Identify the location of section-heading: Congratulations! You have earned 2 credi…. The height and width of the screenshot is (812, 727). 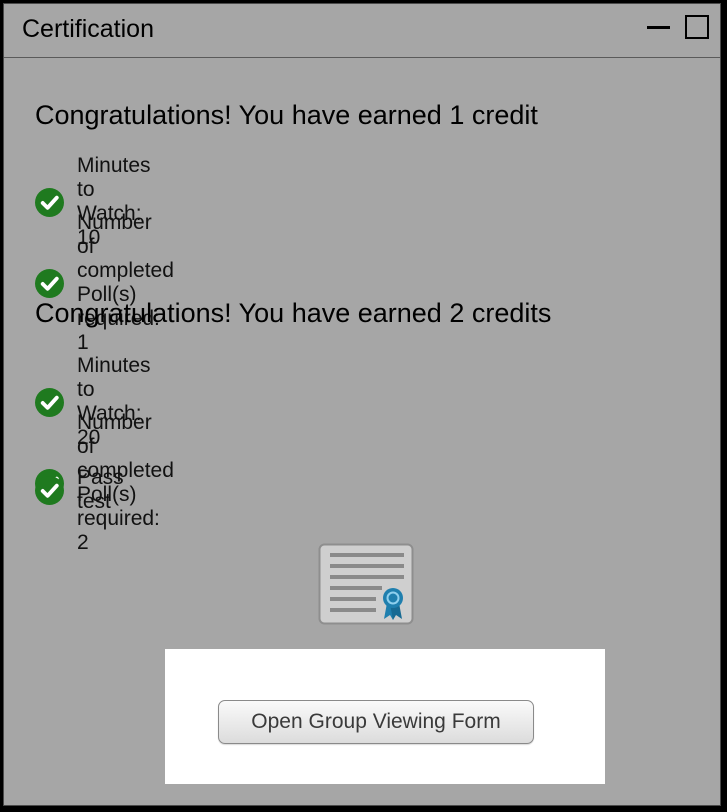
(293, 313).